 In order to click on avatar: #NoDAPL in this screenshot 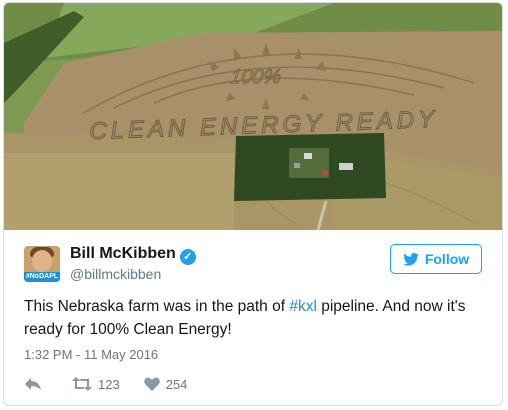, I will do `click(42, 264)`.